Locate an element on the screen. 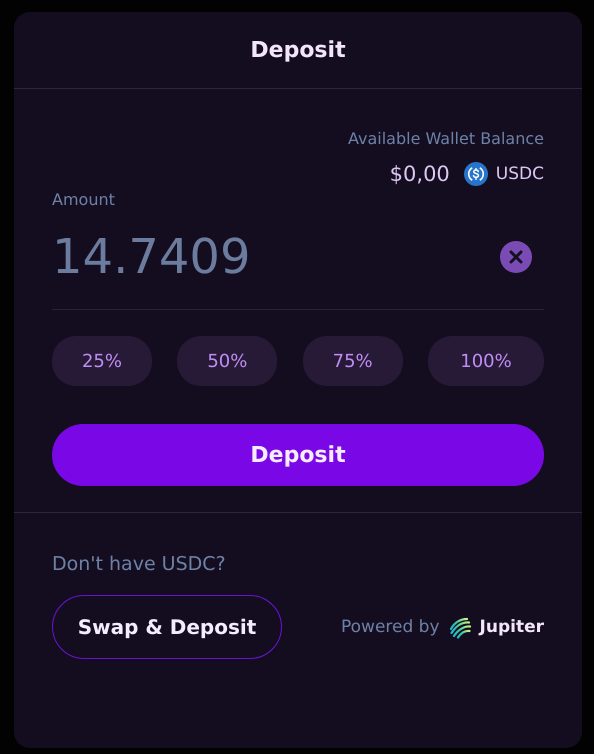 The width and height of the screenshot is (594, 754). dialog-title: Deposit is located at coordinates (298, 50).